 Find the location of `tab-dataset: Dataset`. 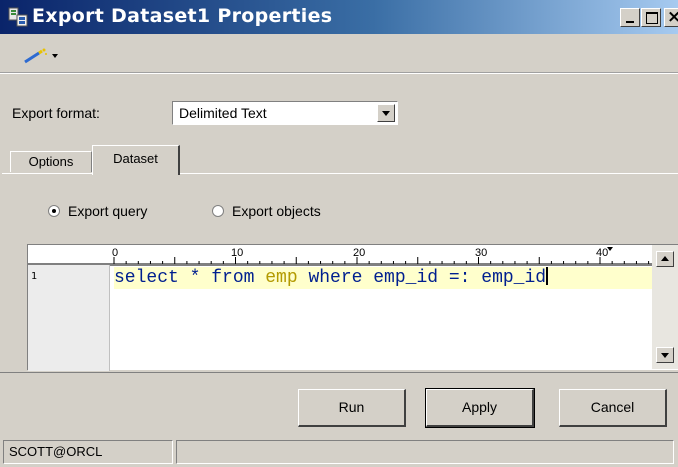

tab-dataset: Dataset is located at coordinates (136, 160).